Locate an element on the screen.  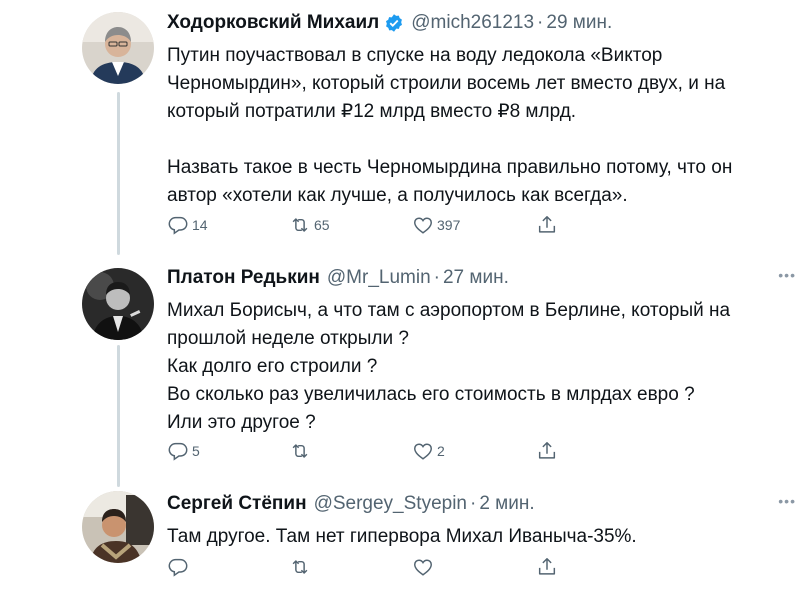
reply-count: 14 is located at coordinates (200, 225).